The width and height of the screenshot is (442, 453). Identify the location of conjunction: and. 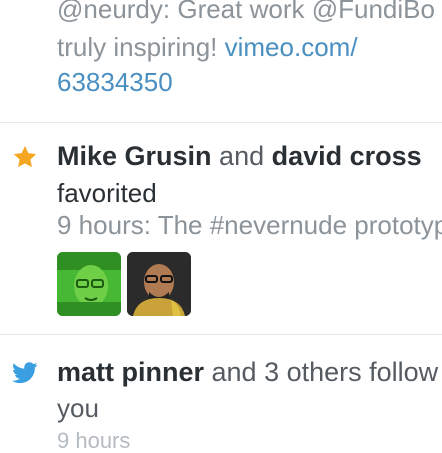
(241, 156).